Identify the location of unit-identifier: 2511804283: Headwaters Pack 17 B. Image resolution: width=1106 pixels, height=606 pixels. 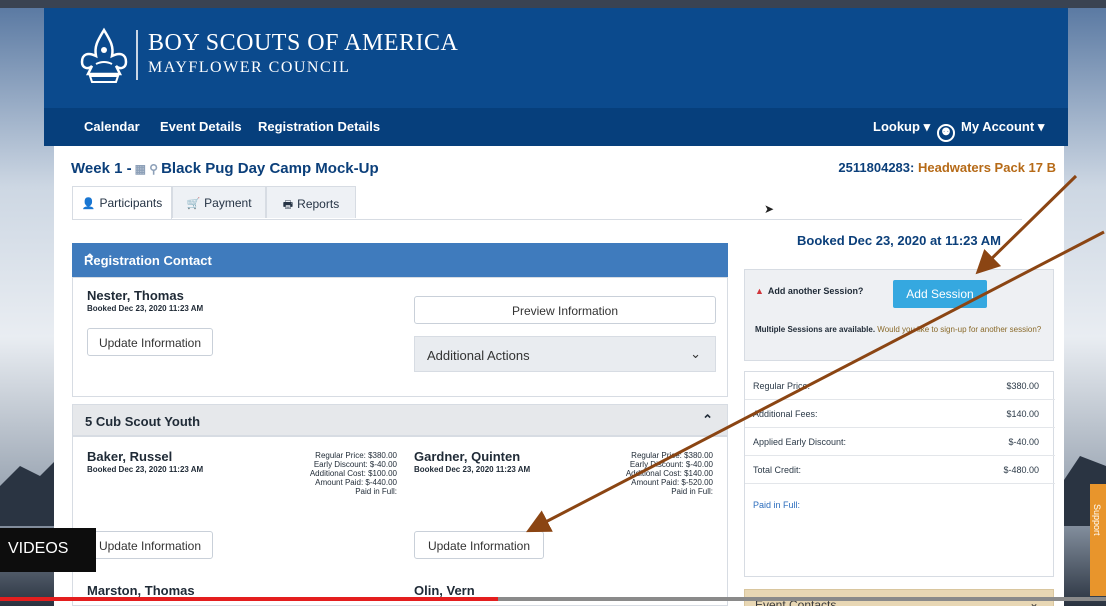
(947, 167).